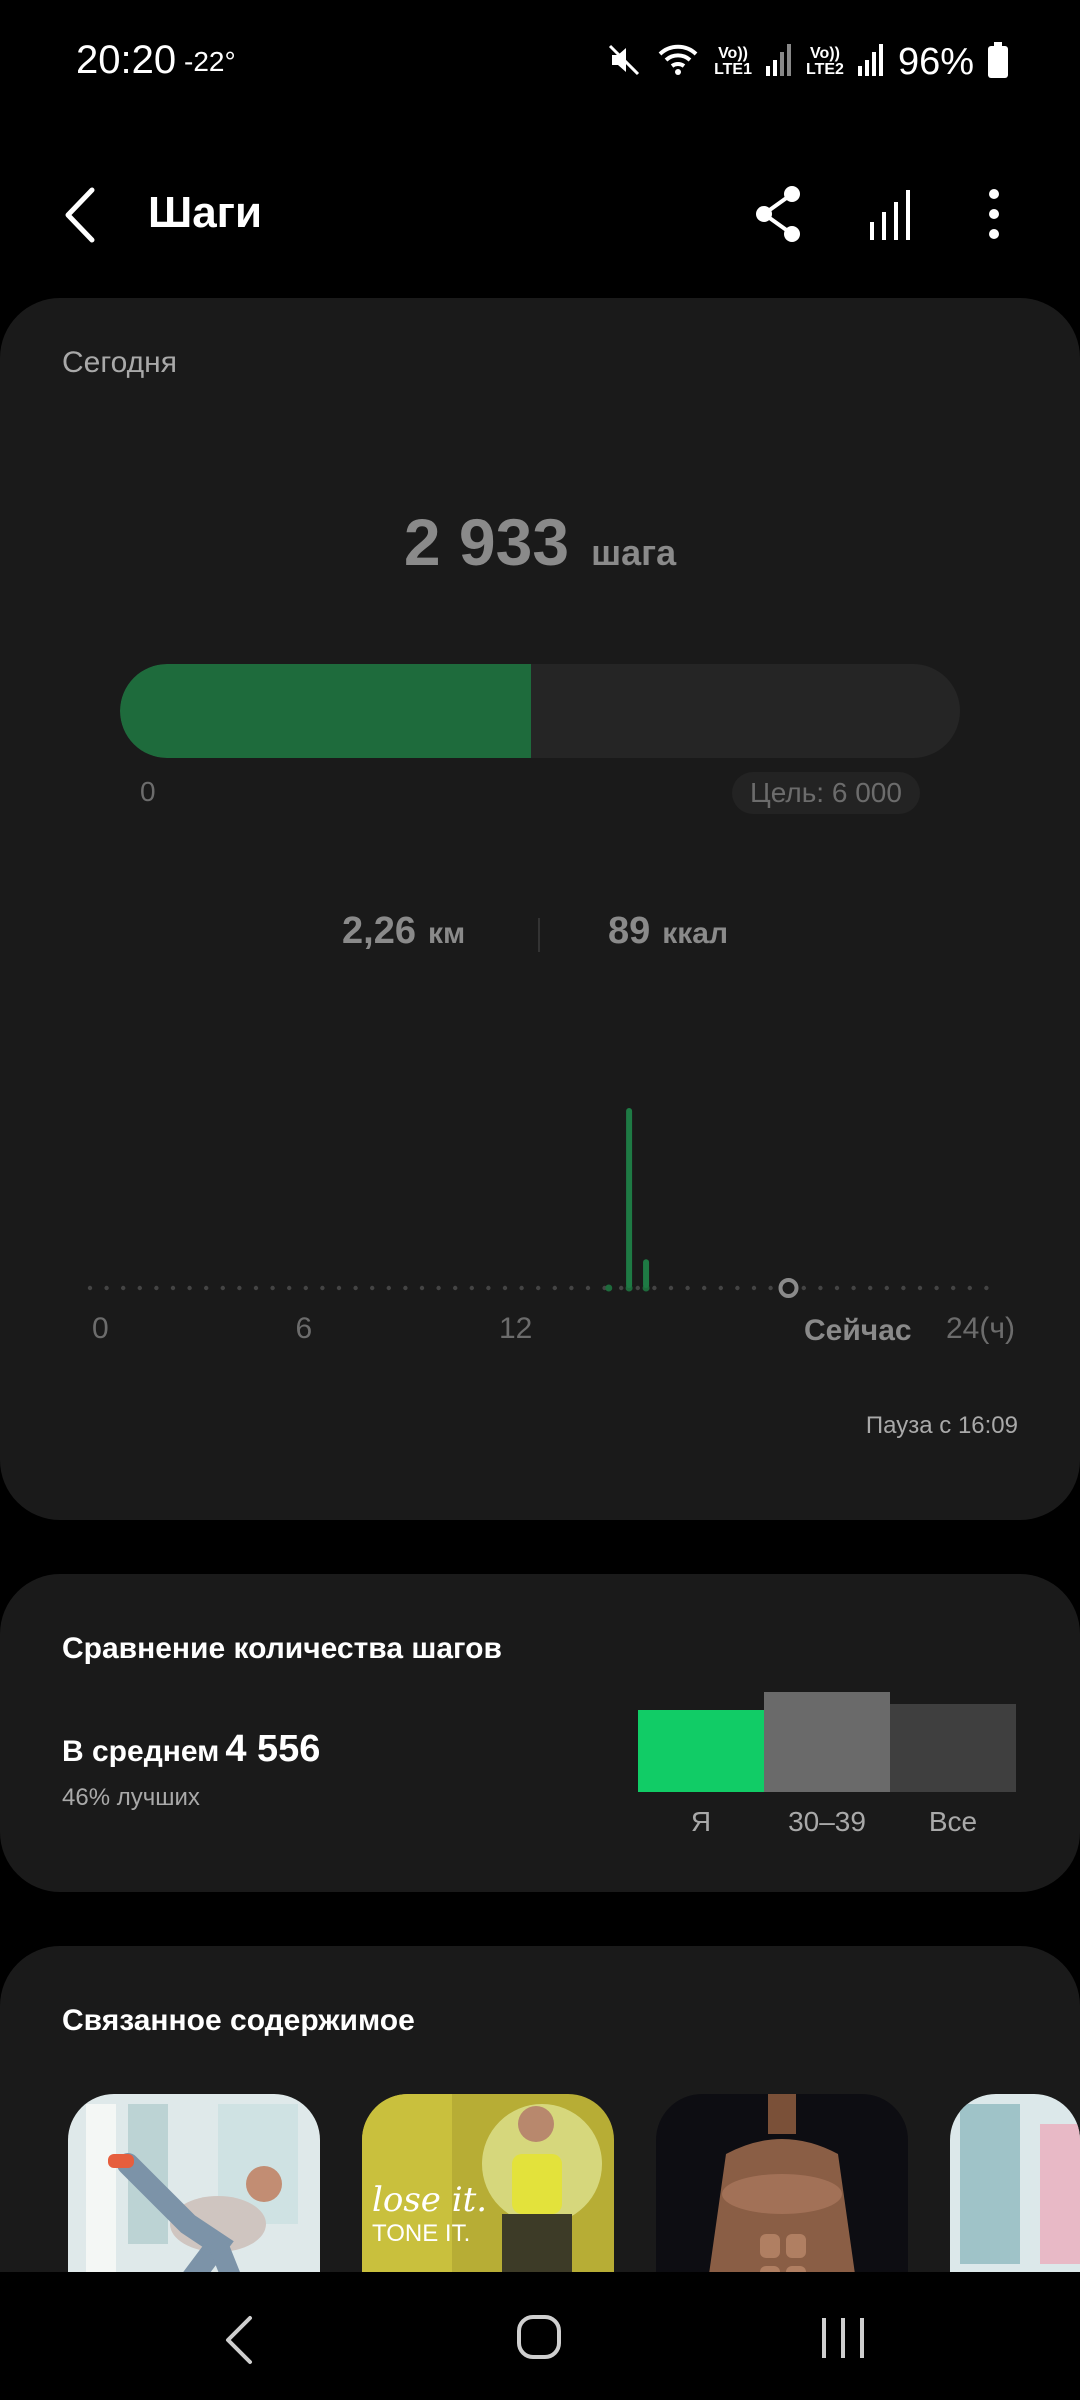 Image resolution: width=1080 pixels, height=2400 pixels. Describe the element at coordinates (210, 61) in the screenshot. I see `status-temperature: -22°` at that location.